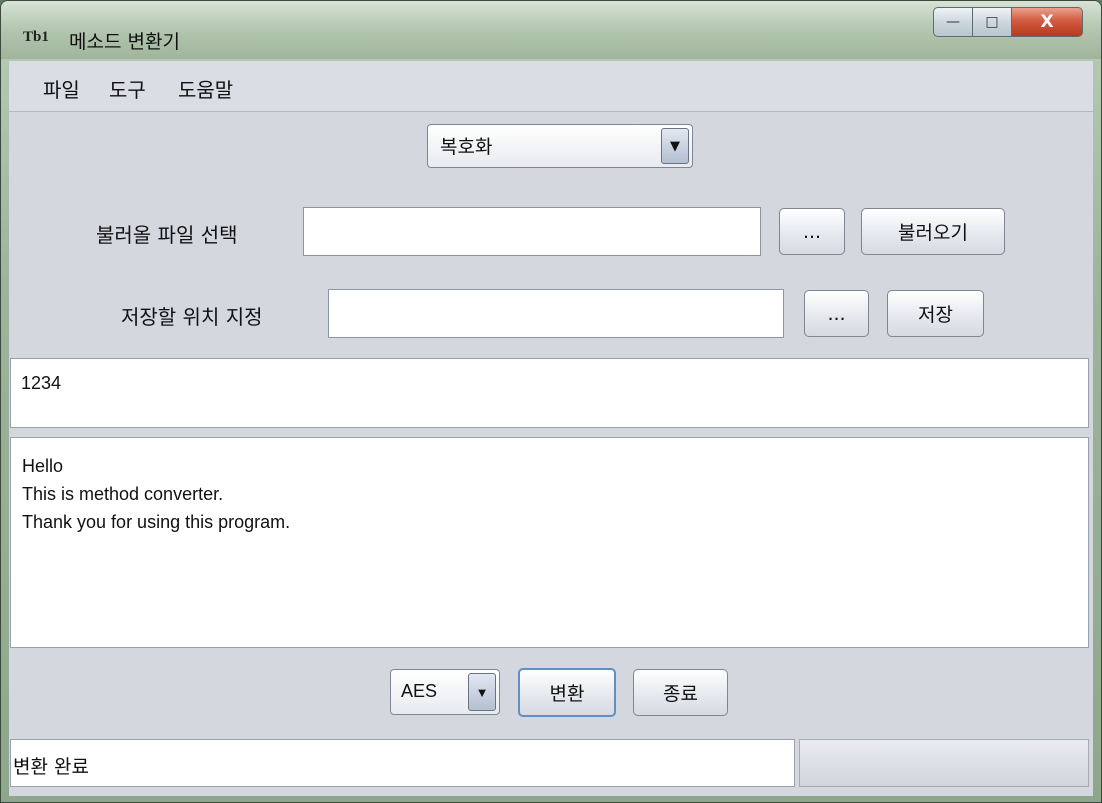 This screenshot has height=803, width=1102. What do you see at coordinates (551, 30) in the screenshot?
I see `title-bar: Tb1 메소드 변환기 — □ X` at bounding box center [551, 30].